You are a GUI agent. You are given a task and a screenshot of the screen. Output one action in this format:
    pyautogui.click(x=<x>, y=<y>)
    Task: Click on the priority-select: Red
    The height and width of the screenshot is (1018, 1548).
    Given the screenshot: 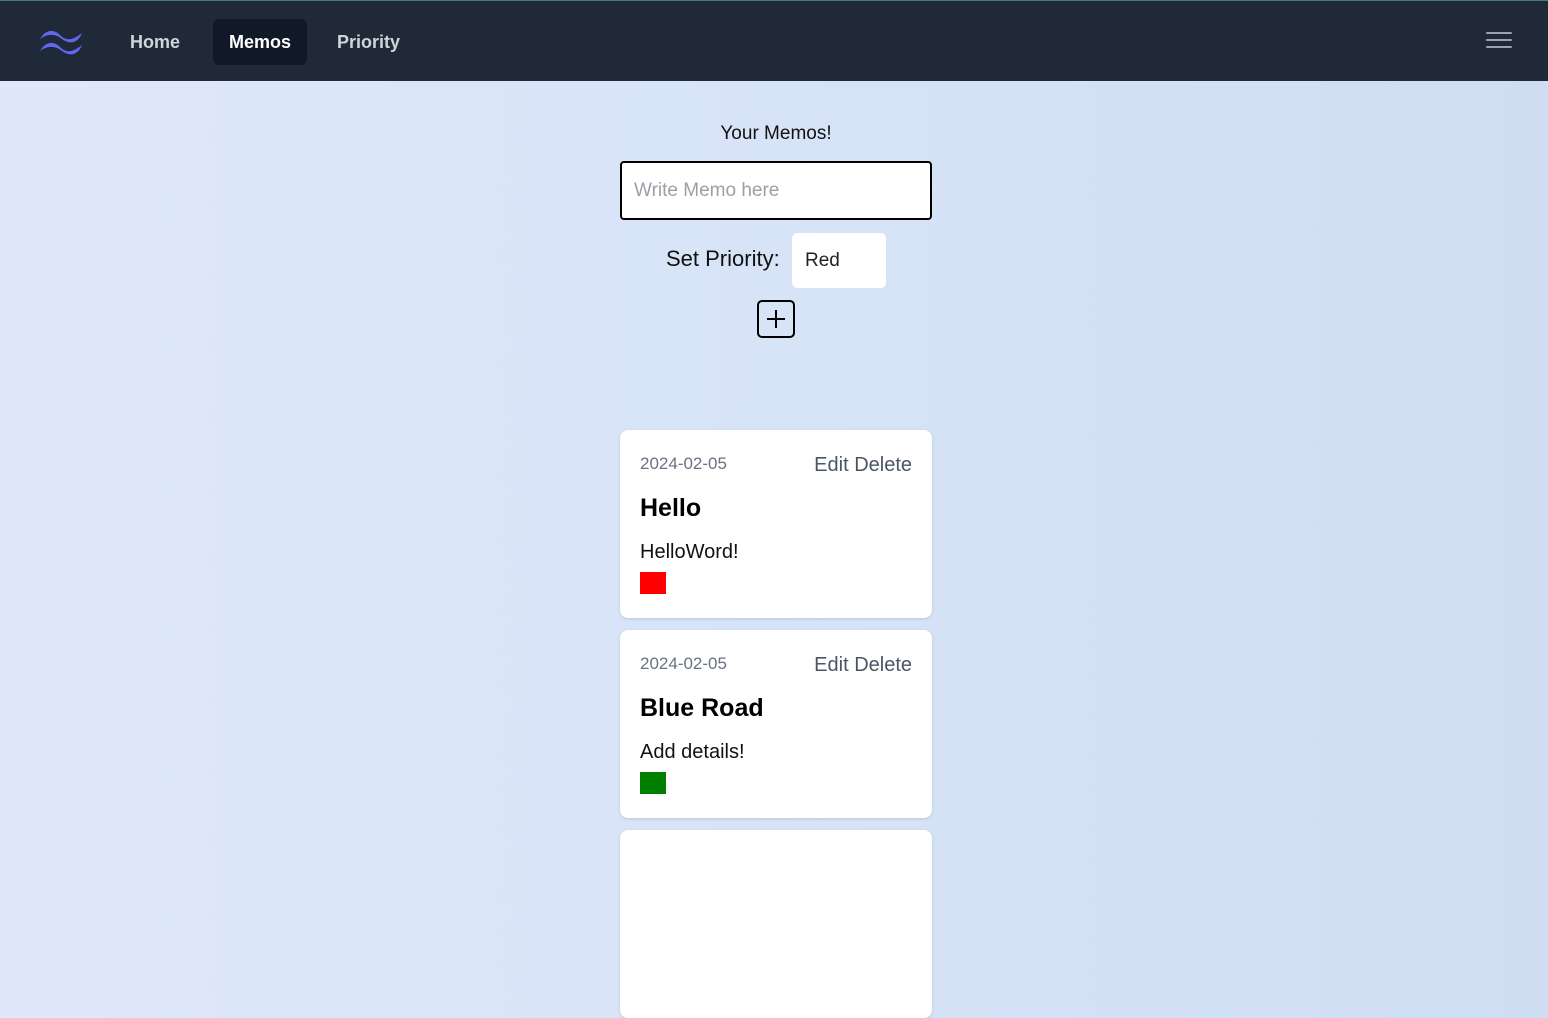 What is the action you would take?
    pyautogui.click(x=839, y=260)
    